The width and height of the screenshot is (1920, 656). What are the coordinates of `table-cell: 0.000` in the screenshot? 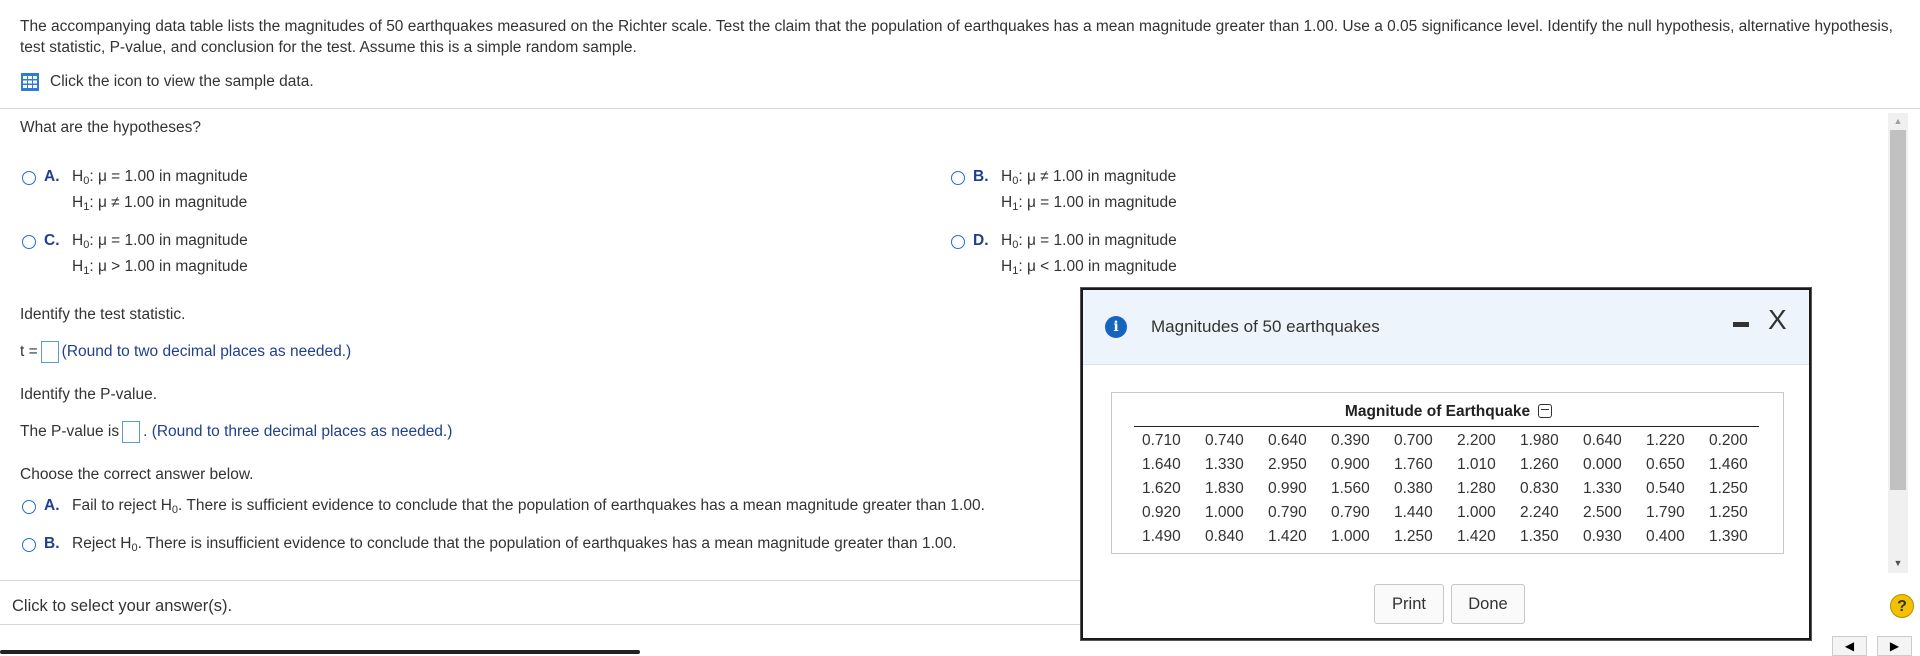 It's located at (1602, 464).